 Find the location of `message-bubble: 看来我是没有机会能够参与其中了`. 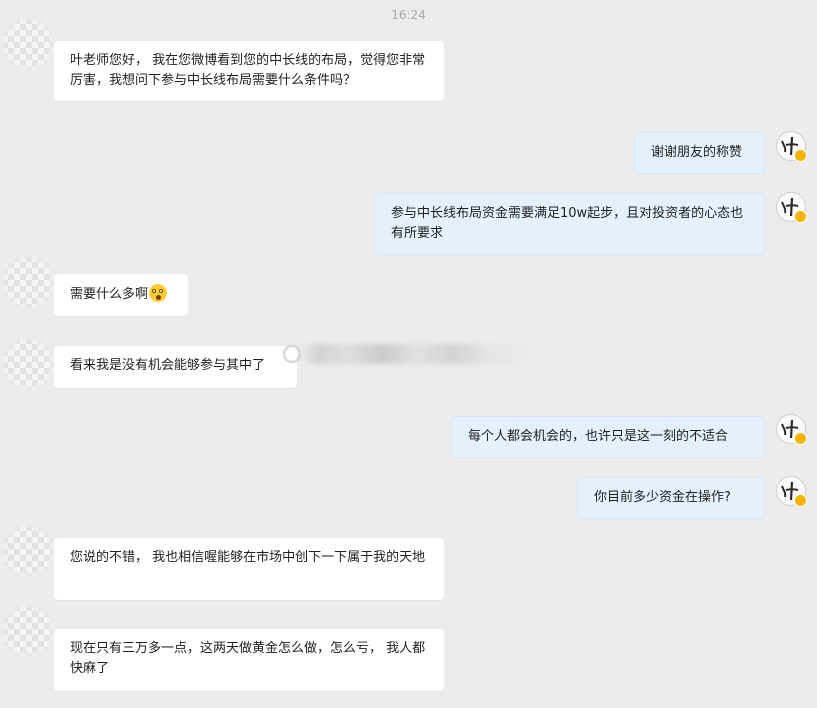

message-bubble: 看来我是没有机会能够参与其中了 is located at coordinates (175, 367).